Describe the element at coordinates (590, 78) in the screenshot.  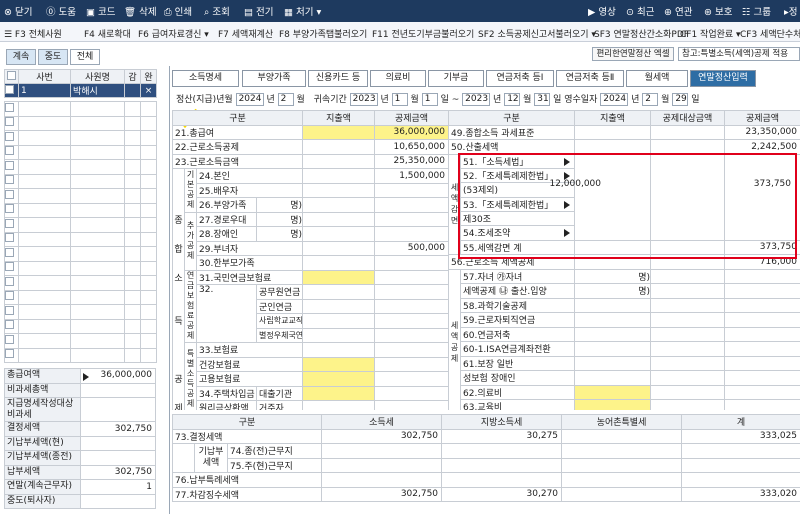
I see `tab-pension2: 연금저축 등Ⅱ` at that location.